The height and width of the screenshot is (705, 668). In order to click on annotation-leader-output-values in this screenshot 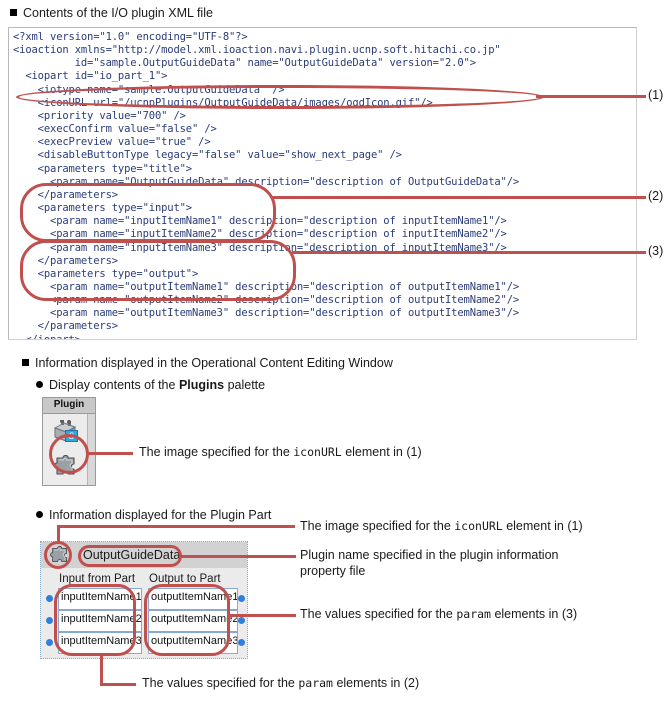, I will do `click(262, 615)`.